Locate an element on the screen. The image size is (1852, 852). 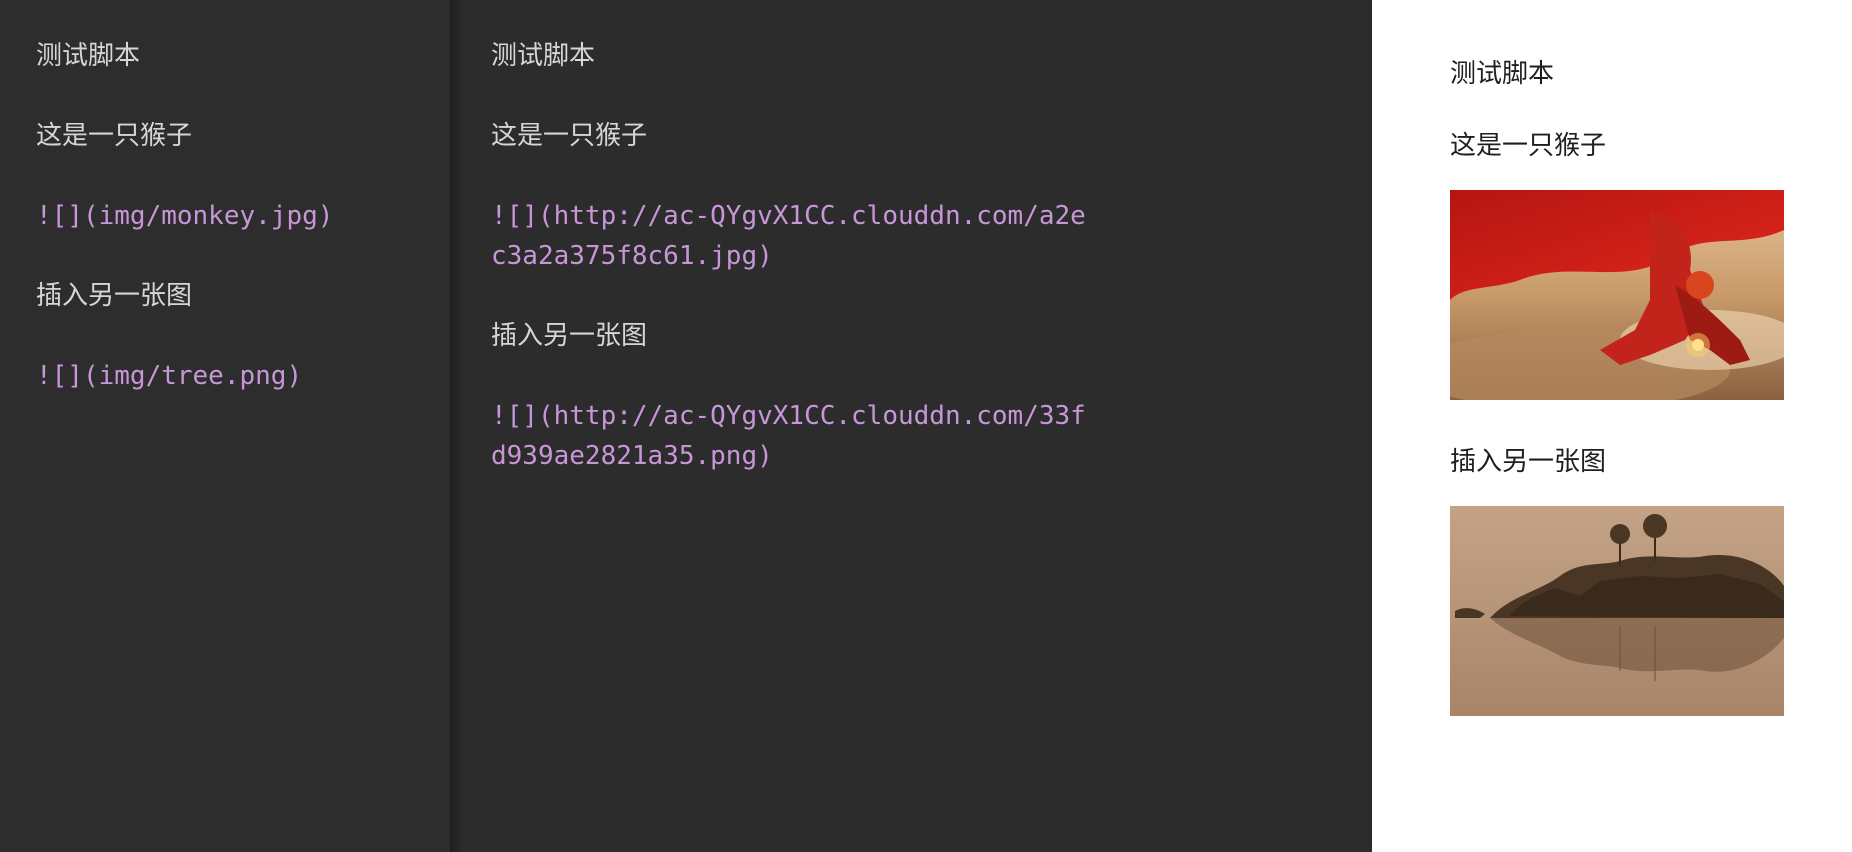
processed-line-paragraph-1: 这是一只猴子 is located at coordinates (931, 136).